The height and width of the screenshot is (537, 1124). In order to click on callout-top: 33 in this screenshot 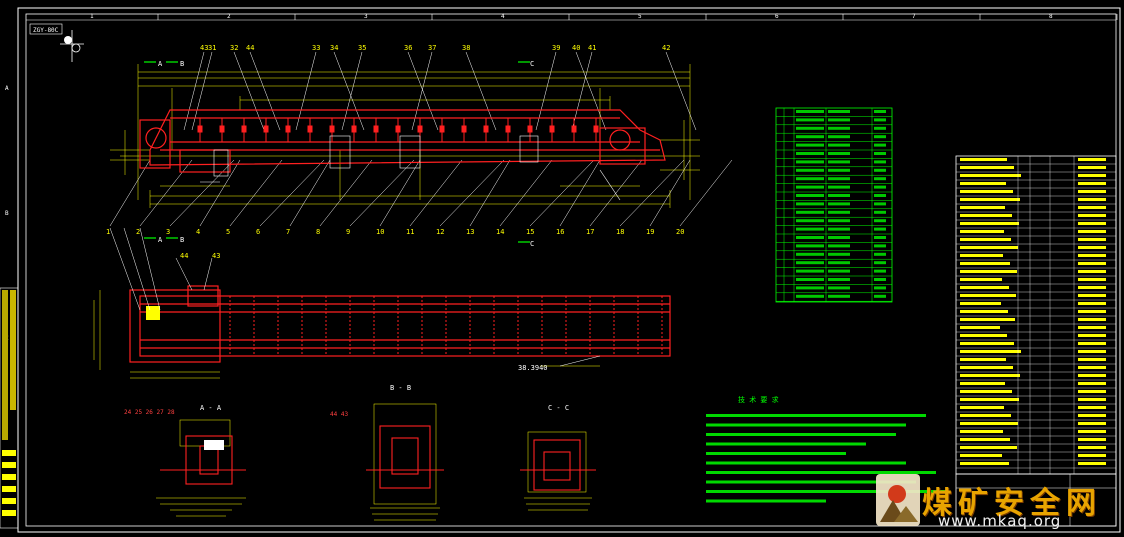, I will do `click(316, 48)`.